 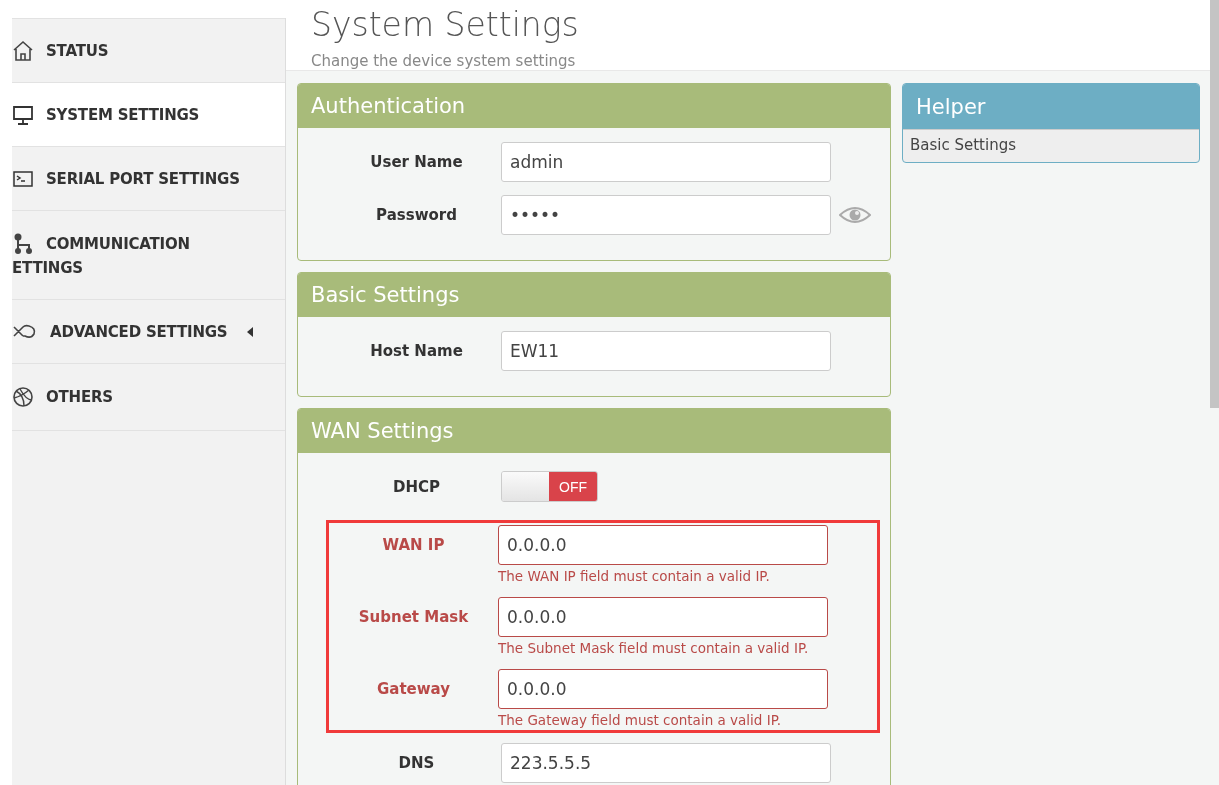 What do you see at coordinates (666, 162) in the screenshot?
I see `input-field: admin` at bounding box center [666, 162].